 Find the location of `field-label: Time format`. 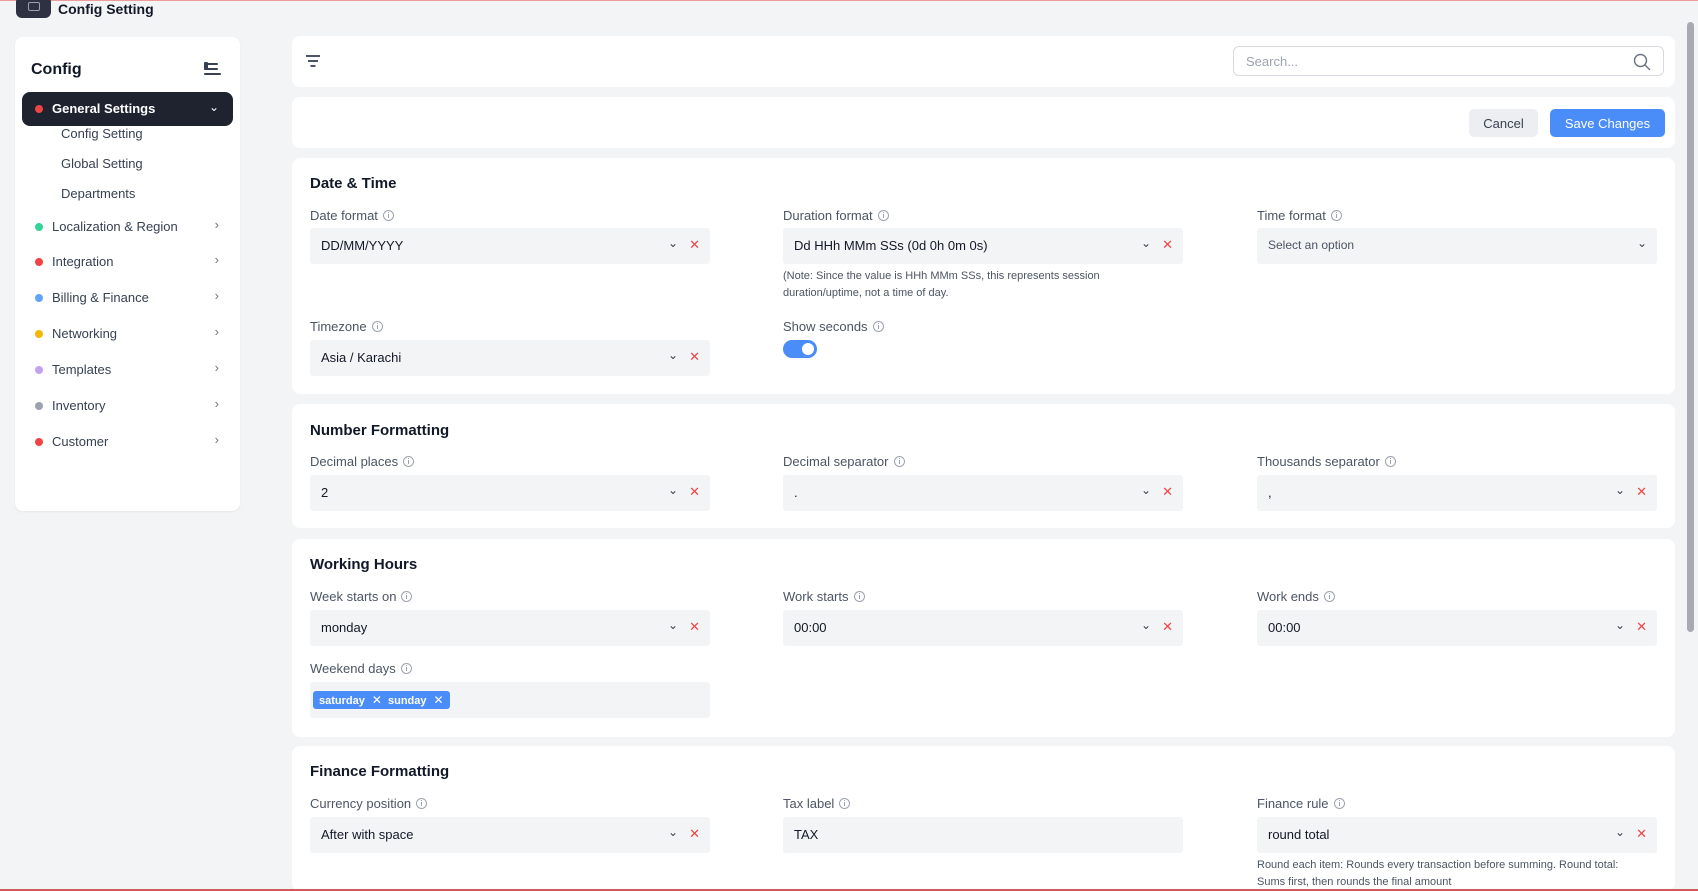

field-label: Time format is located at coordinates (1299, 215).